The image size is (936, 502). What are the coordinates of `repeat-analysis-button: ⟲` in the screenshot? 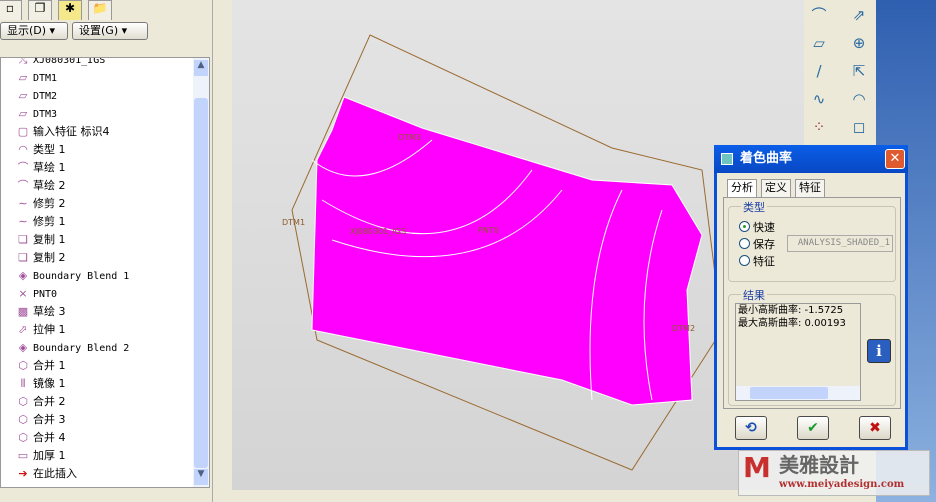 It's located at (751, 428).